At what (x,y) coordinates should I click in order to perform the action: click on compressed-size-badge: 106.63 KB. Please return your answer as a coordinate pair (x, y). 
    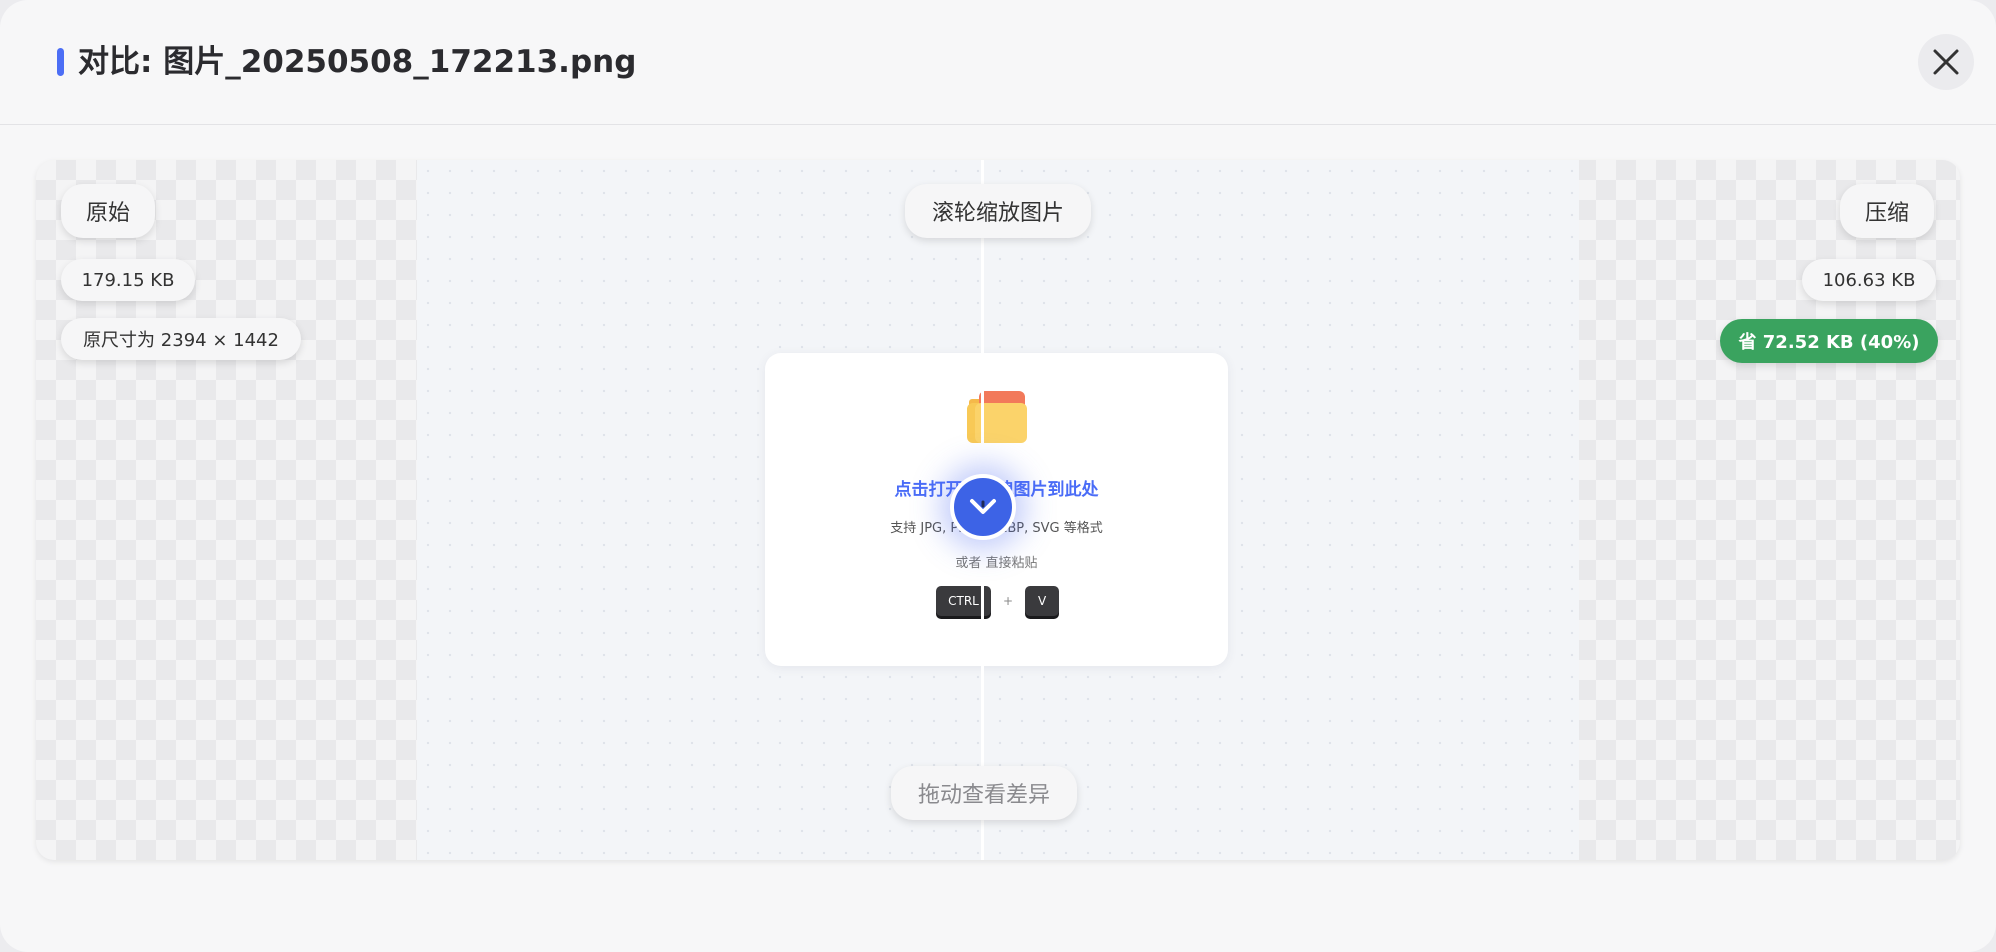
    Looking at the image, I should click on (1869, 280).